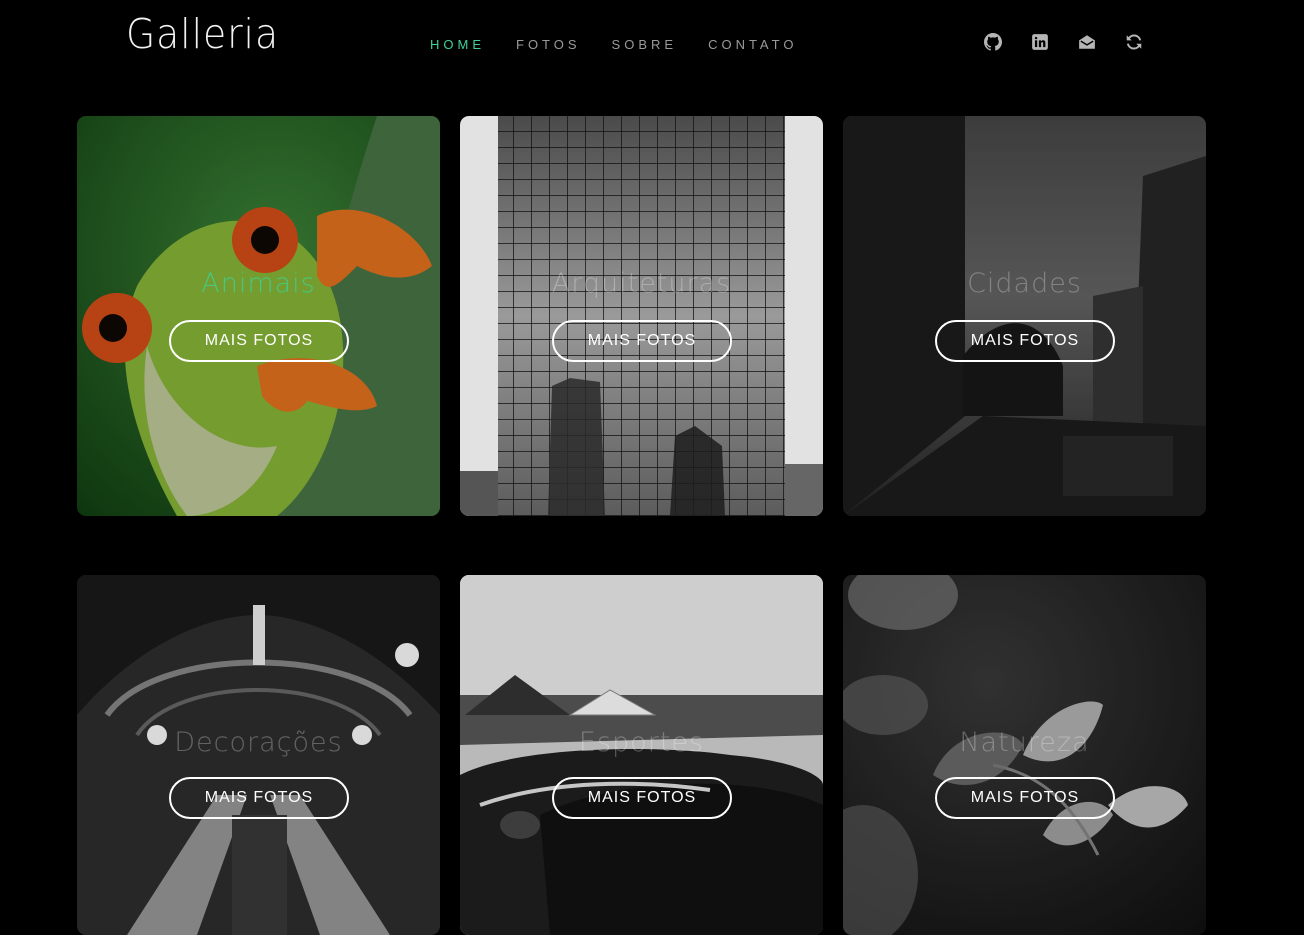 The height and width of the screenshot is (935, 1304). What do you see at coordinates (258, 283) in the screenshot?
I see `category-title: Animais` at bounding box center [258, 283].